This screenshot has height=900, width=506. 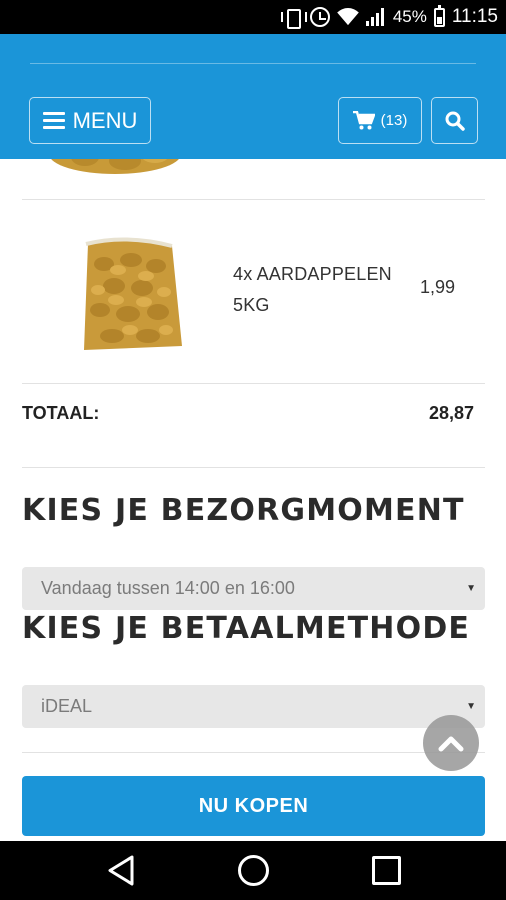 What do you see at coordinates (67, 706) in the screenshot?
I see `payment-selected-value: iDEAL` at bounding box center [67, 706].